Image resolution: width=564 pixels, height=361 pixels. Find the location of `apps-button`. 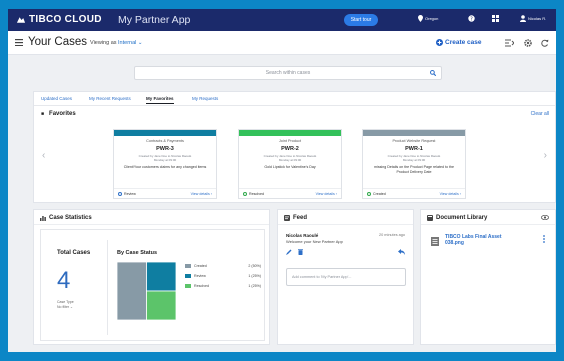

apps-button is located at coordinates (495, 18).